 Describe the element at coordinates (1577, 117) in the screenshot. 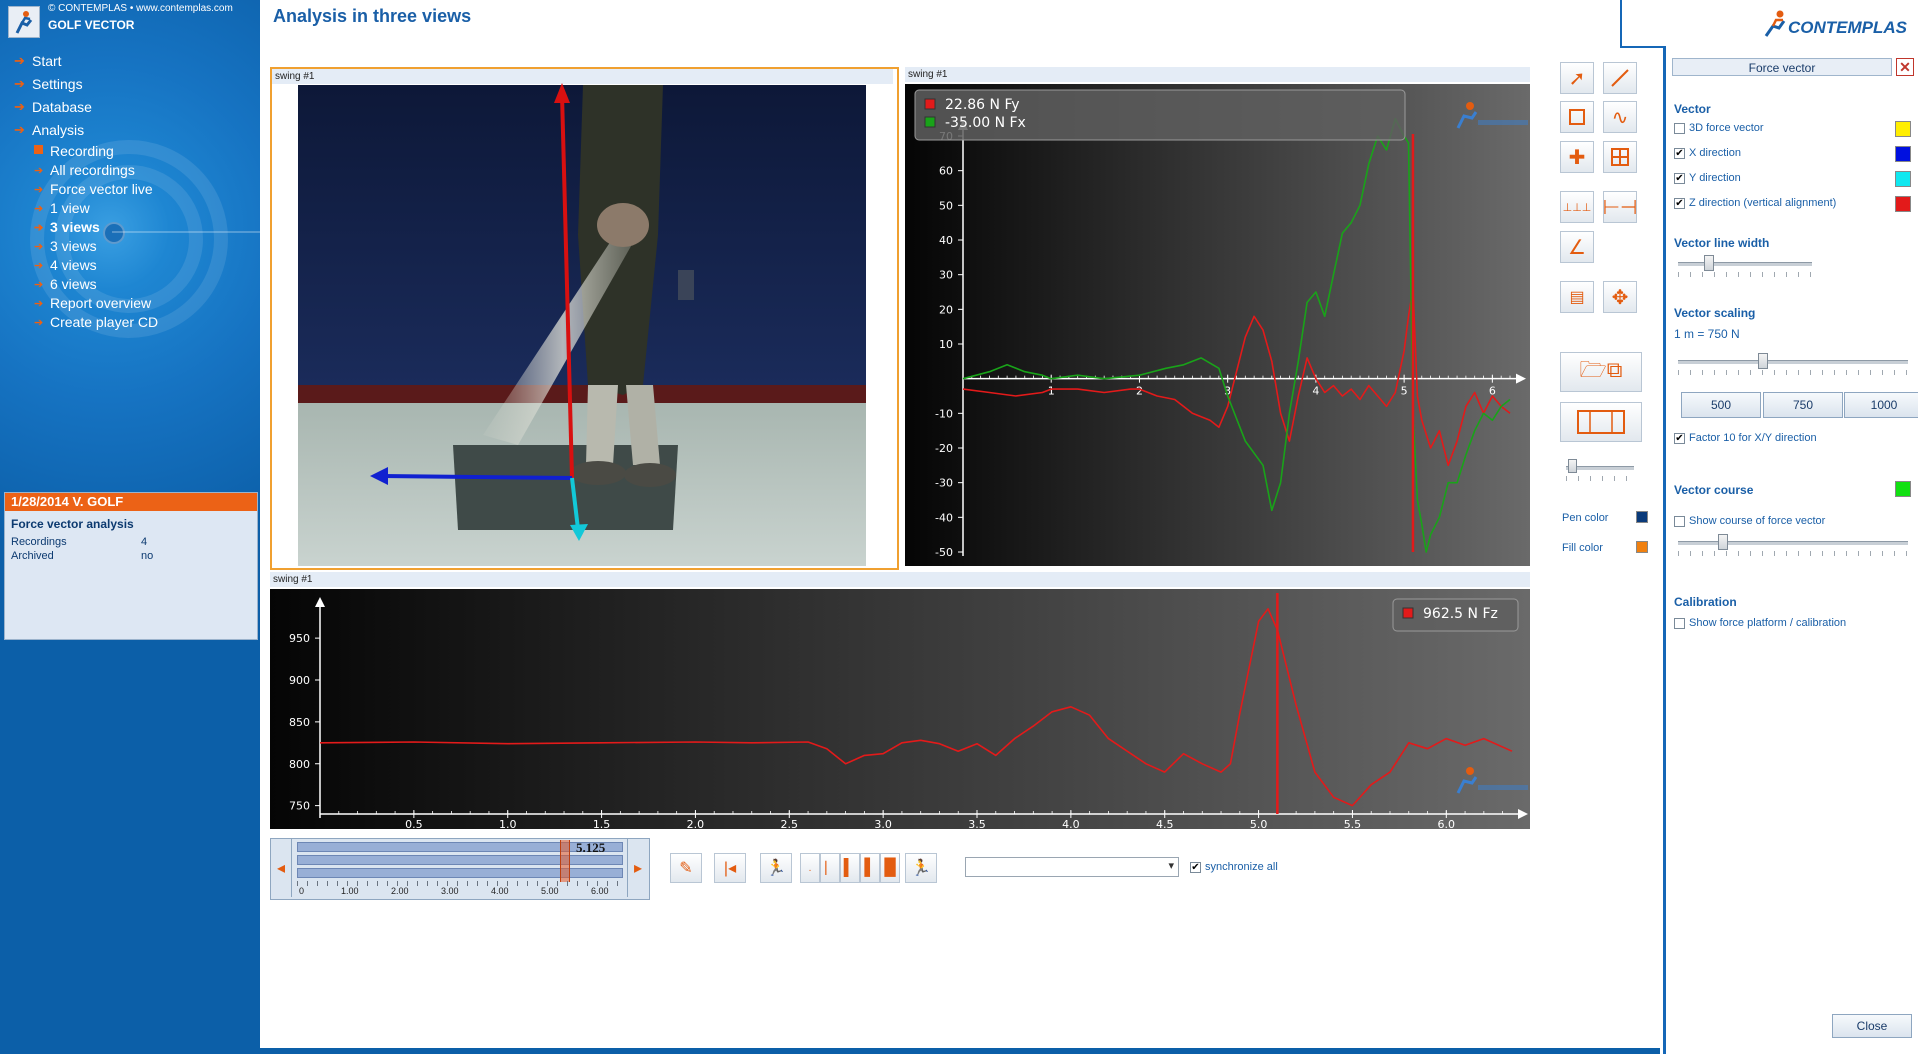

I see `rectangle-tool-button` at that location.